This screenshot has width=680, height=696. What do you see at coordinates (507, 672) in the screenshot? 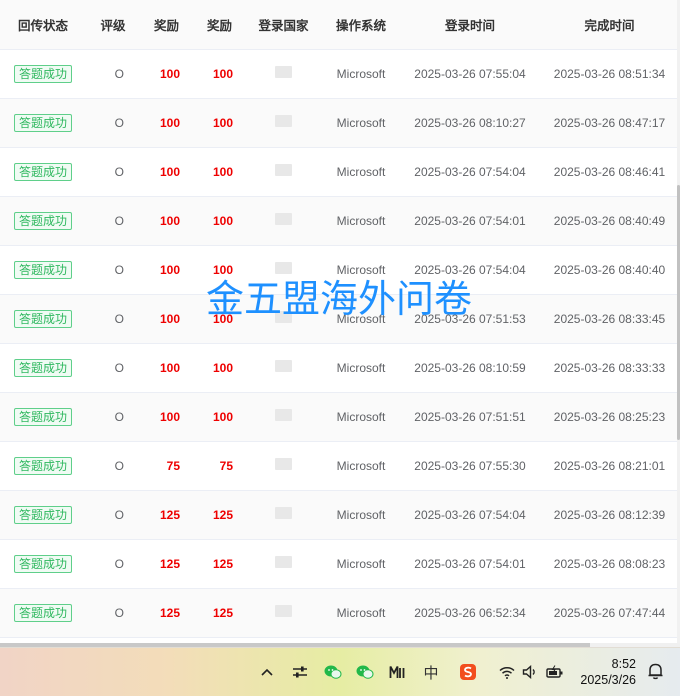
I see `wifi-icon` at bounding box center [507, 672].